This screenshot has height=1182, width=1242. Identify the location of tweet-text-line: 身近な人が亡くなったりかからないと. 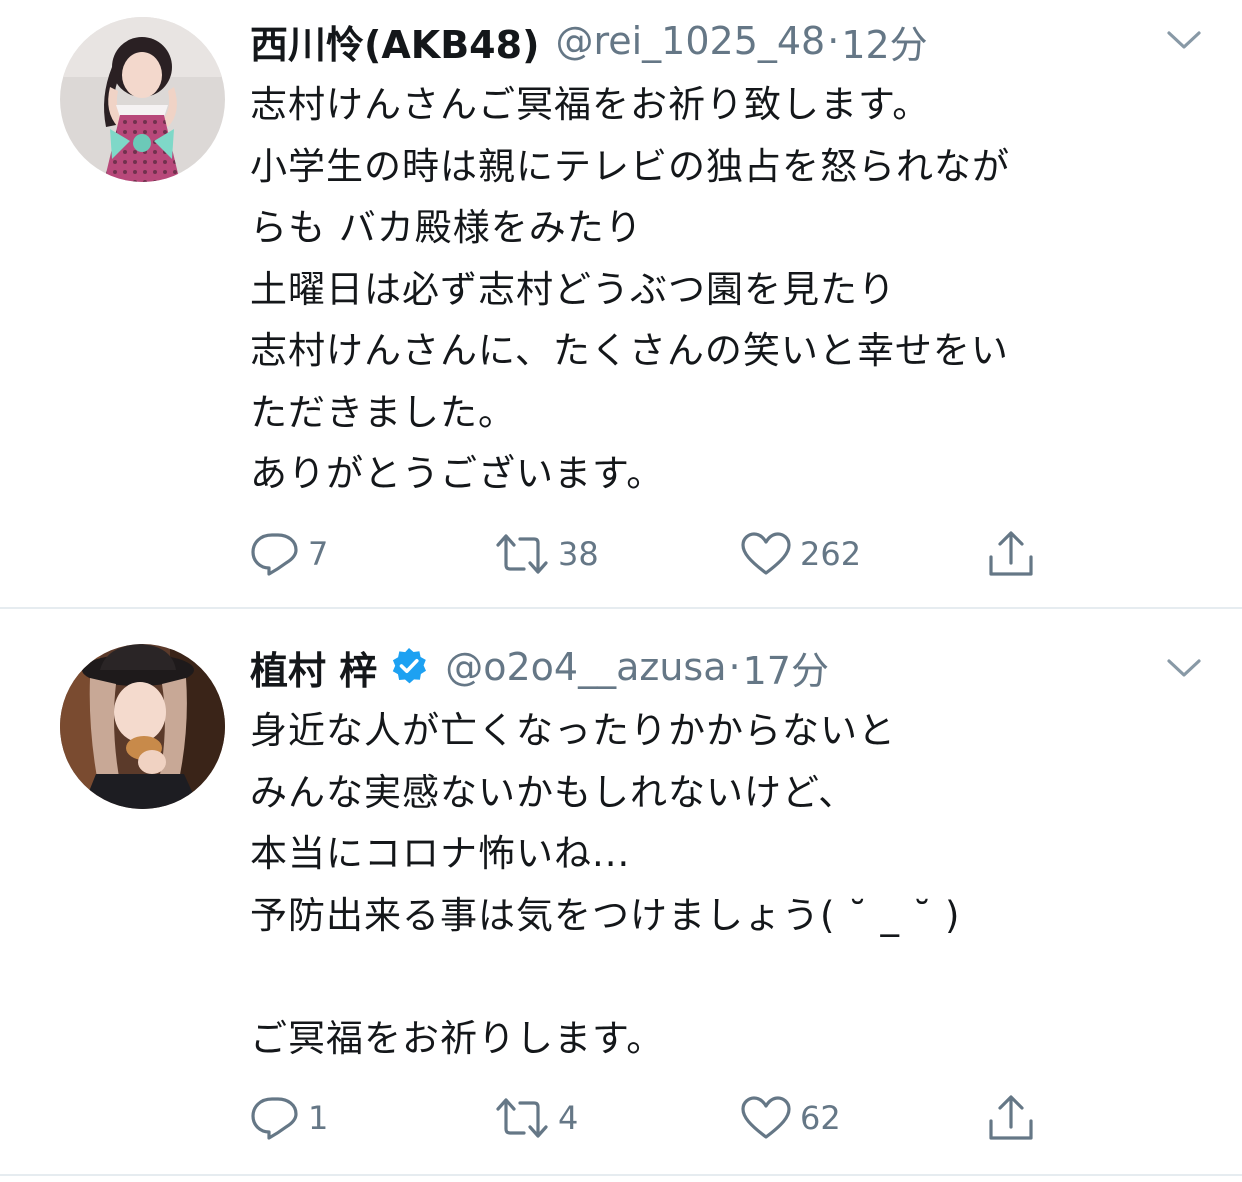
(573, 730).